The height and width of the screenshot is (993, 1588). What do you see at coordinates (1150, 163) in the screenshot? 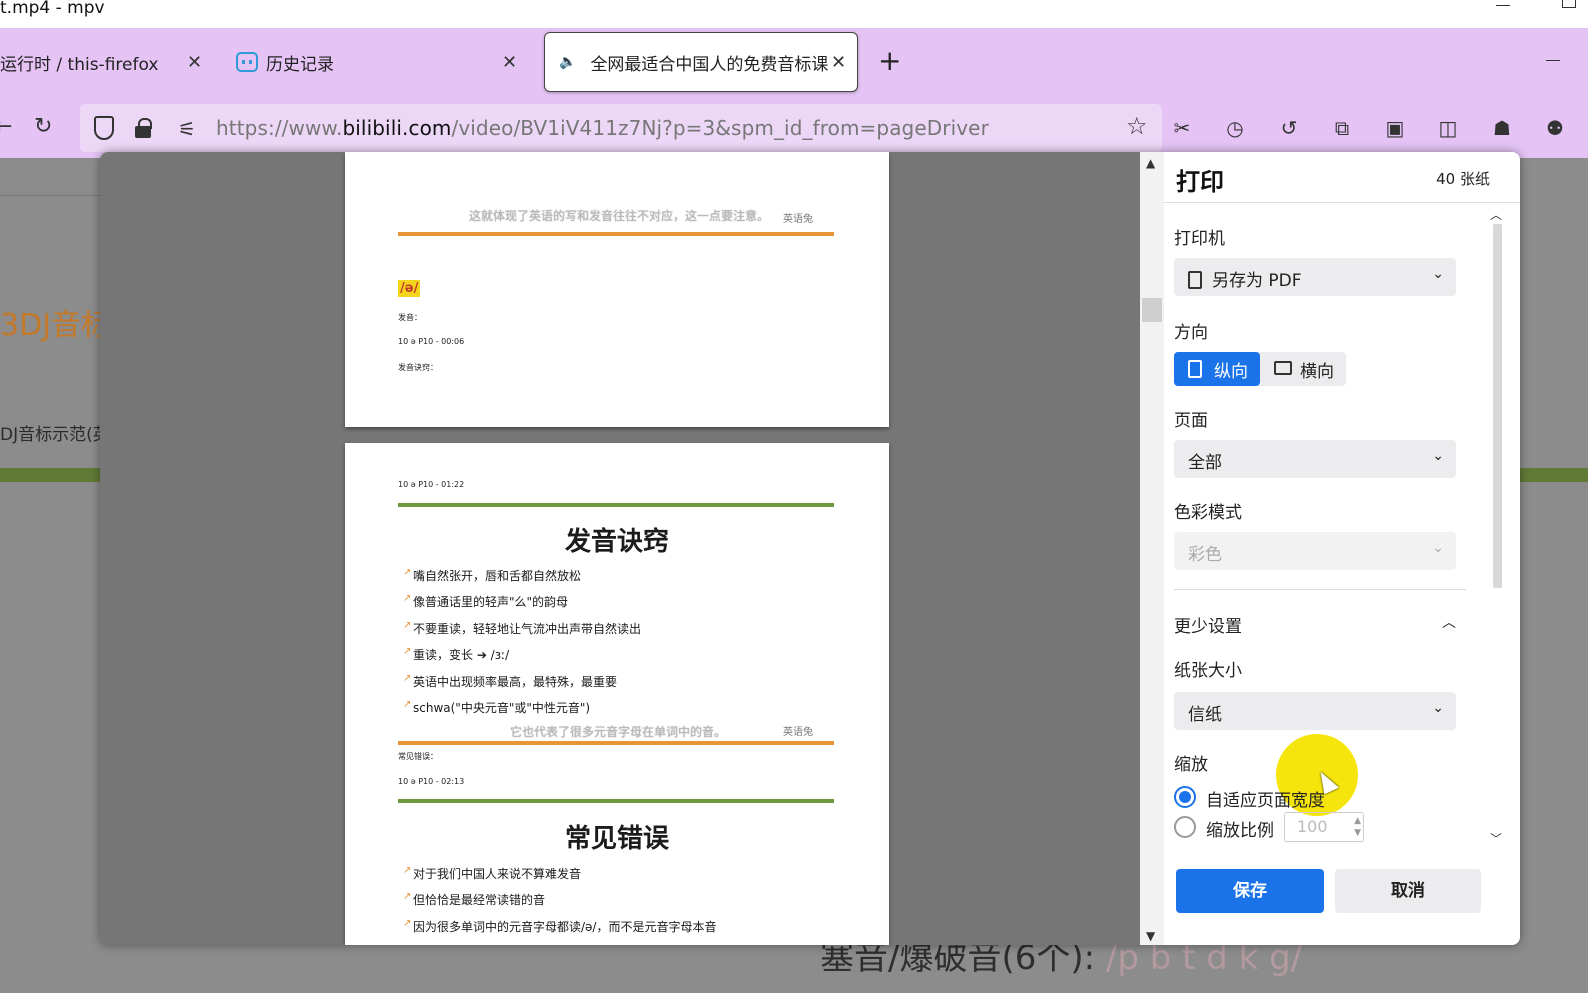
I see `scroll-up-icon: ▲` at bounding box center [1150, 163].